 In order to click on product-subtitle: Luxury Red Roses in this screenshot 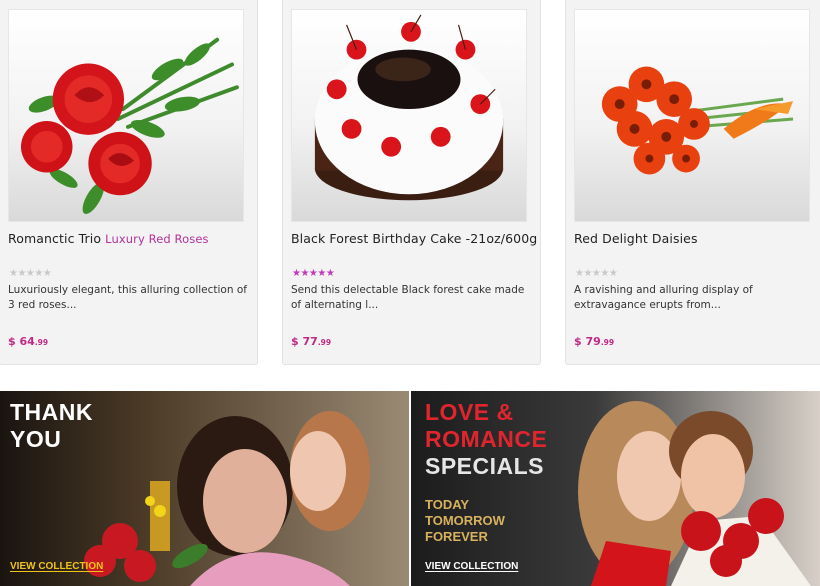, I will do `click(156, 239)`.